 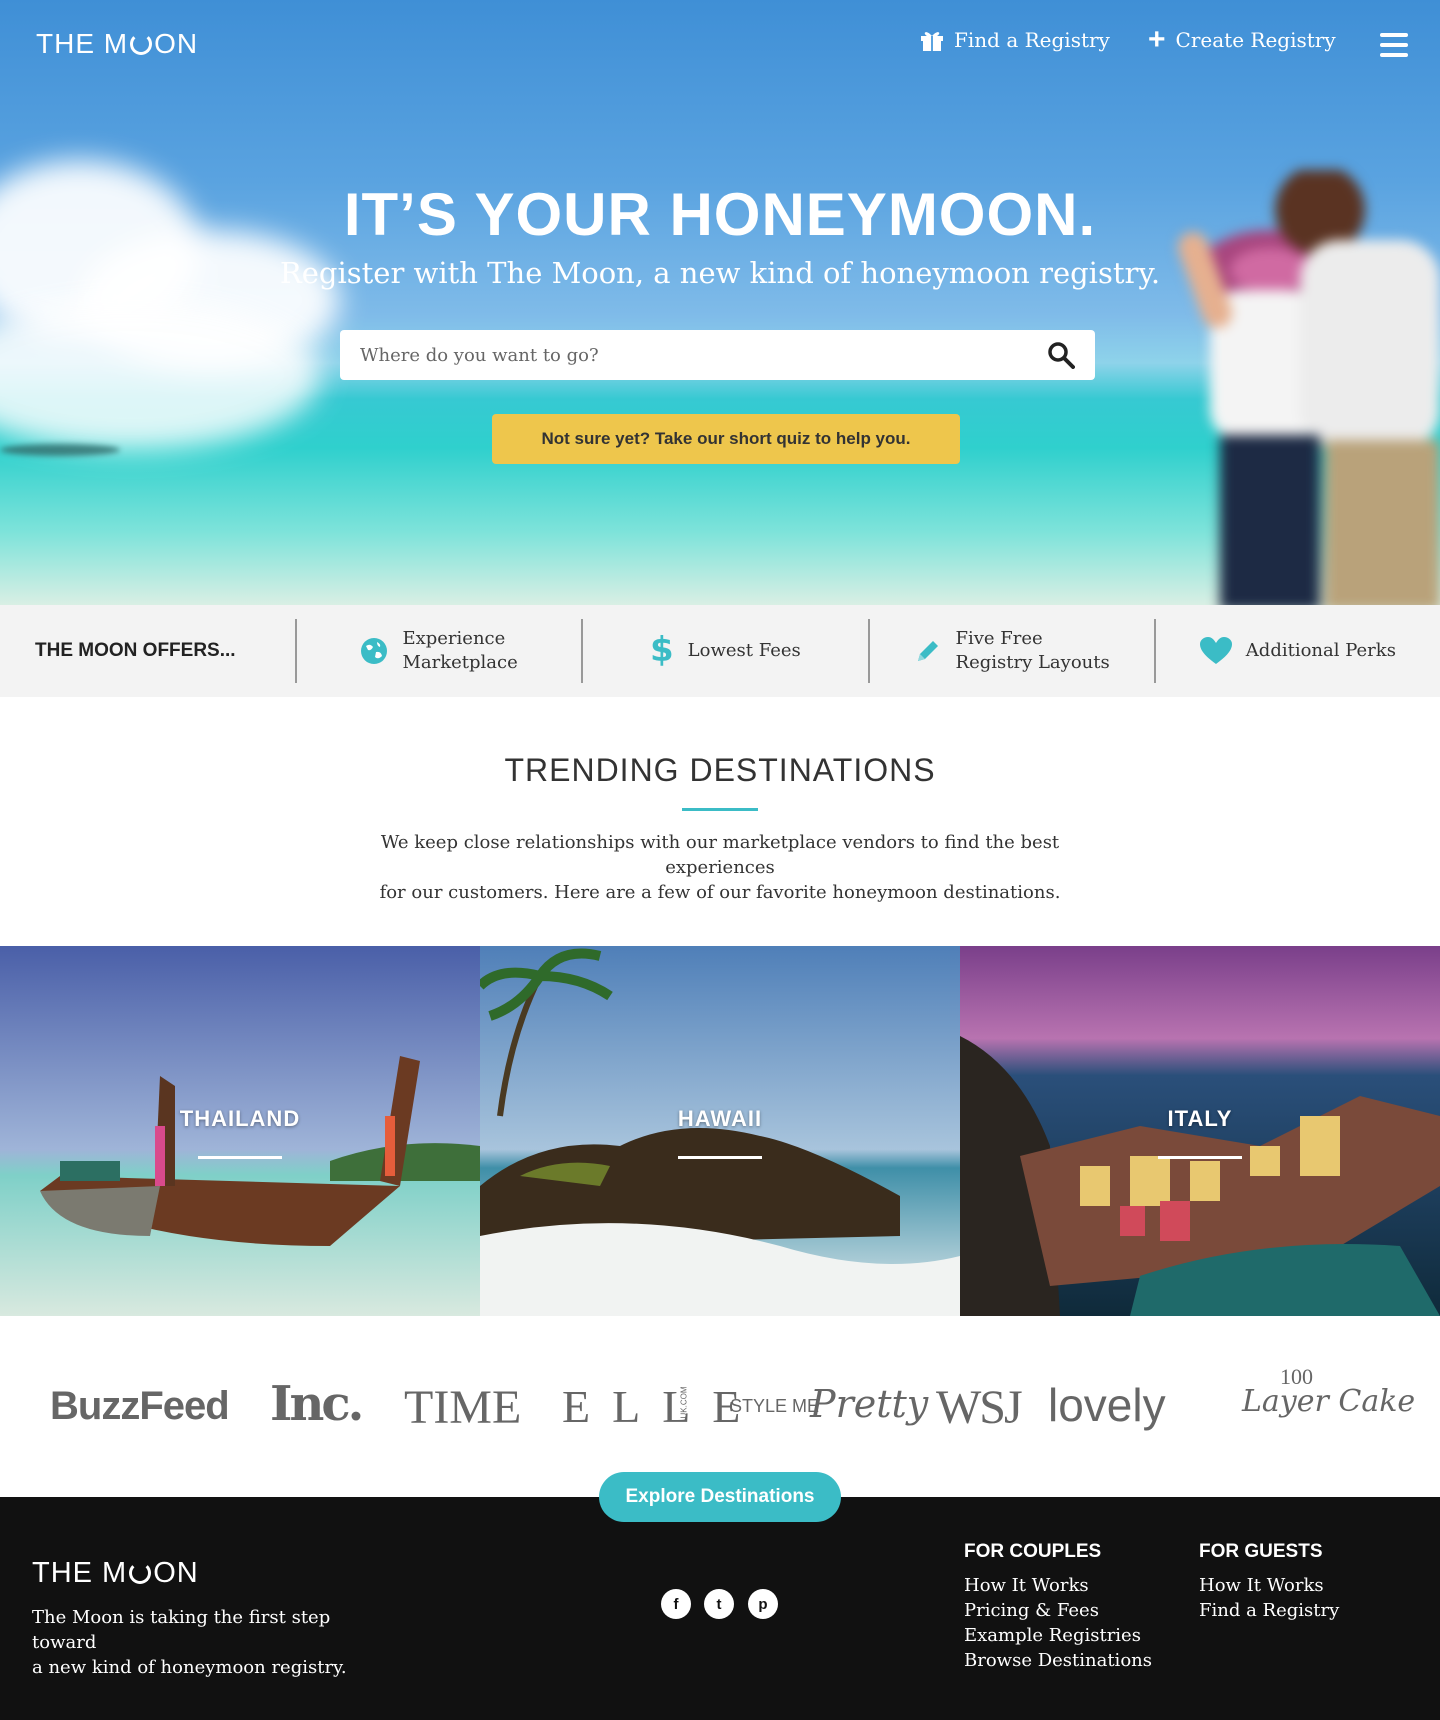 What do you see at coordinates (979, 1407) in the screenshot?
I see `wsj-logo: WSJ` at bounding box center [979, 1407].